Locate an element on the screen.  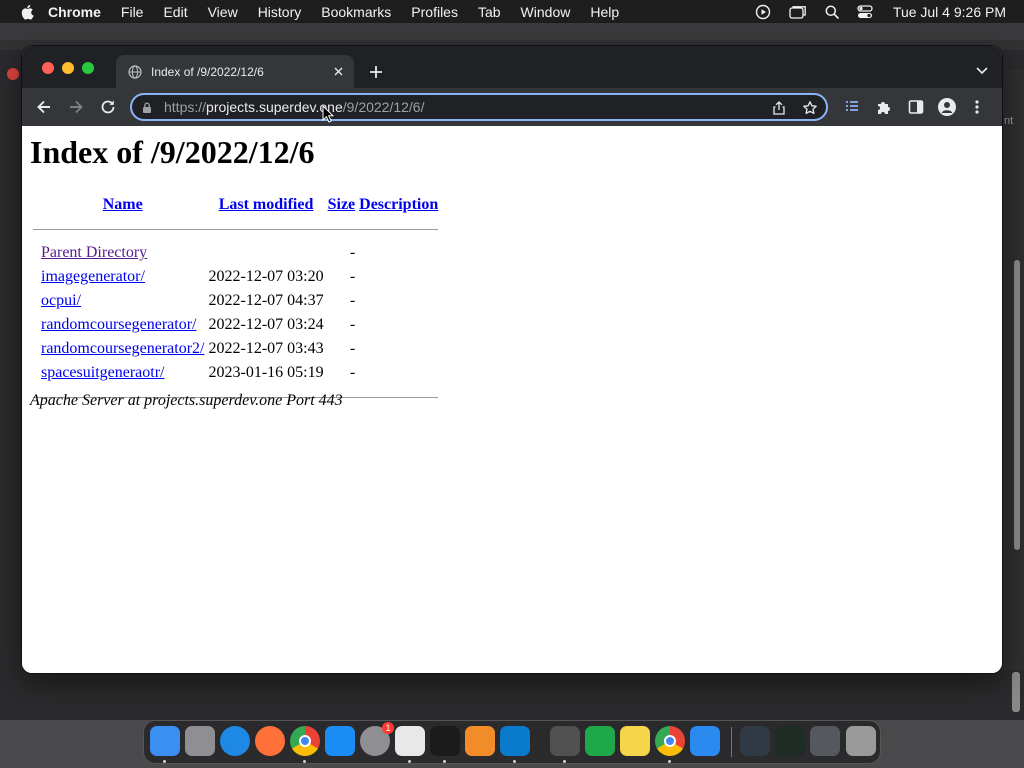
sort-by-size-link: Size is located at coordinates (342, 204).